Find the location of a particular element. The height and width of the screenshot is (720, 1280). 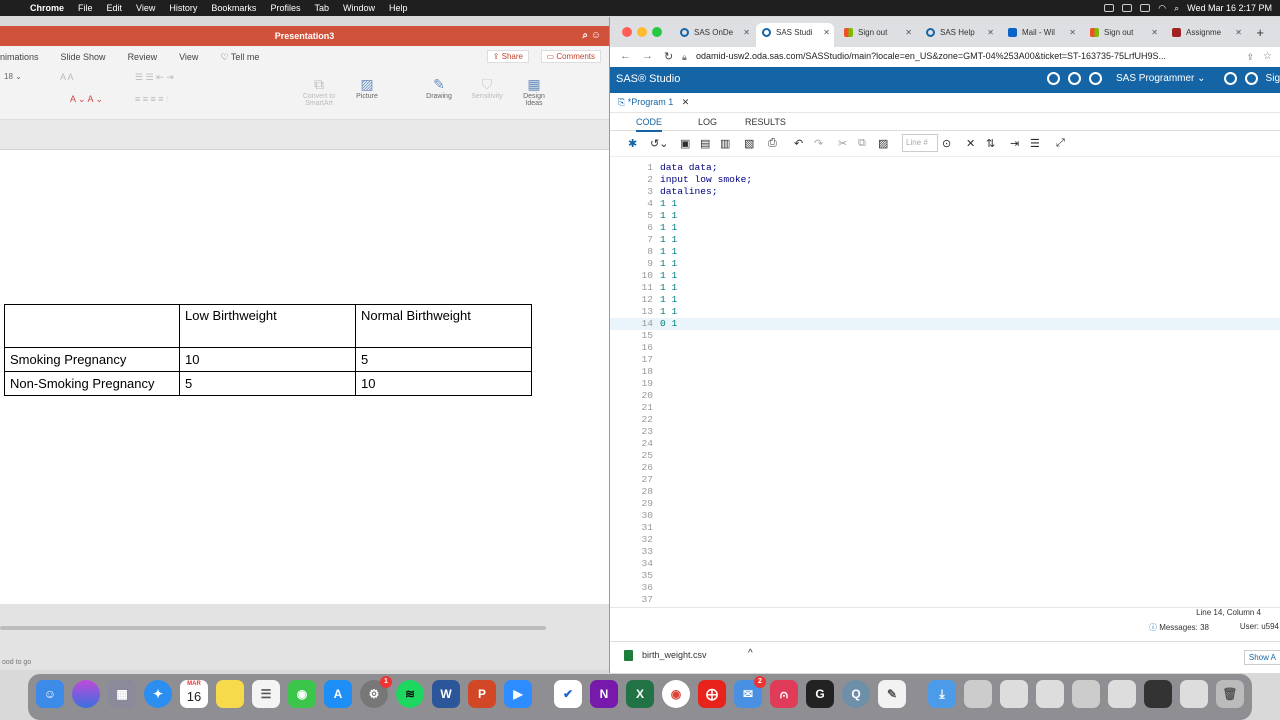

undo-icon: ↶ is located at coordinates (798, 143).